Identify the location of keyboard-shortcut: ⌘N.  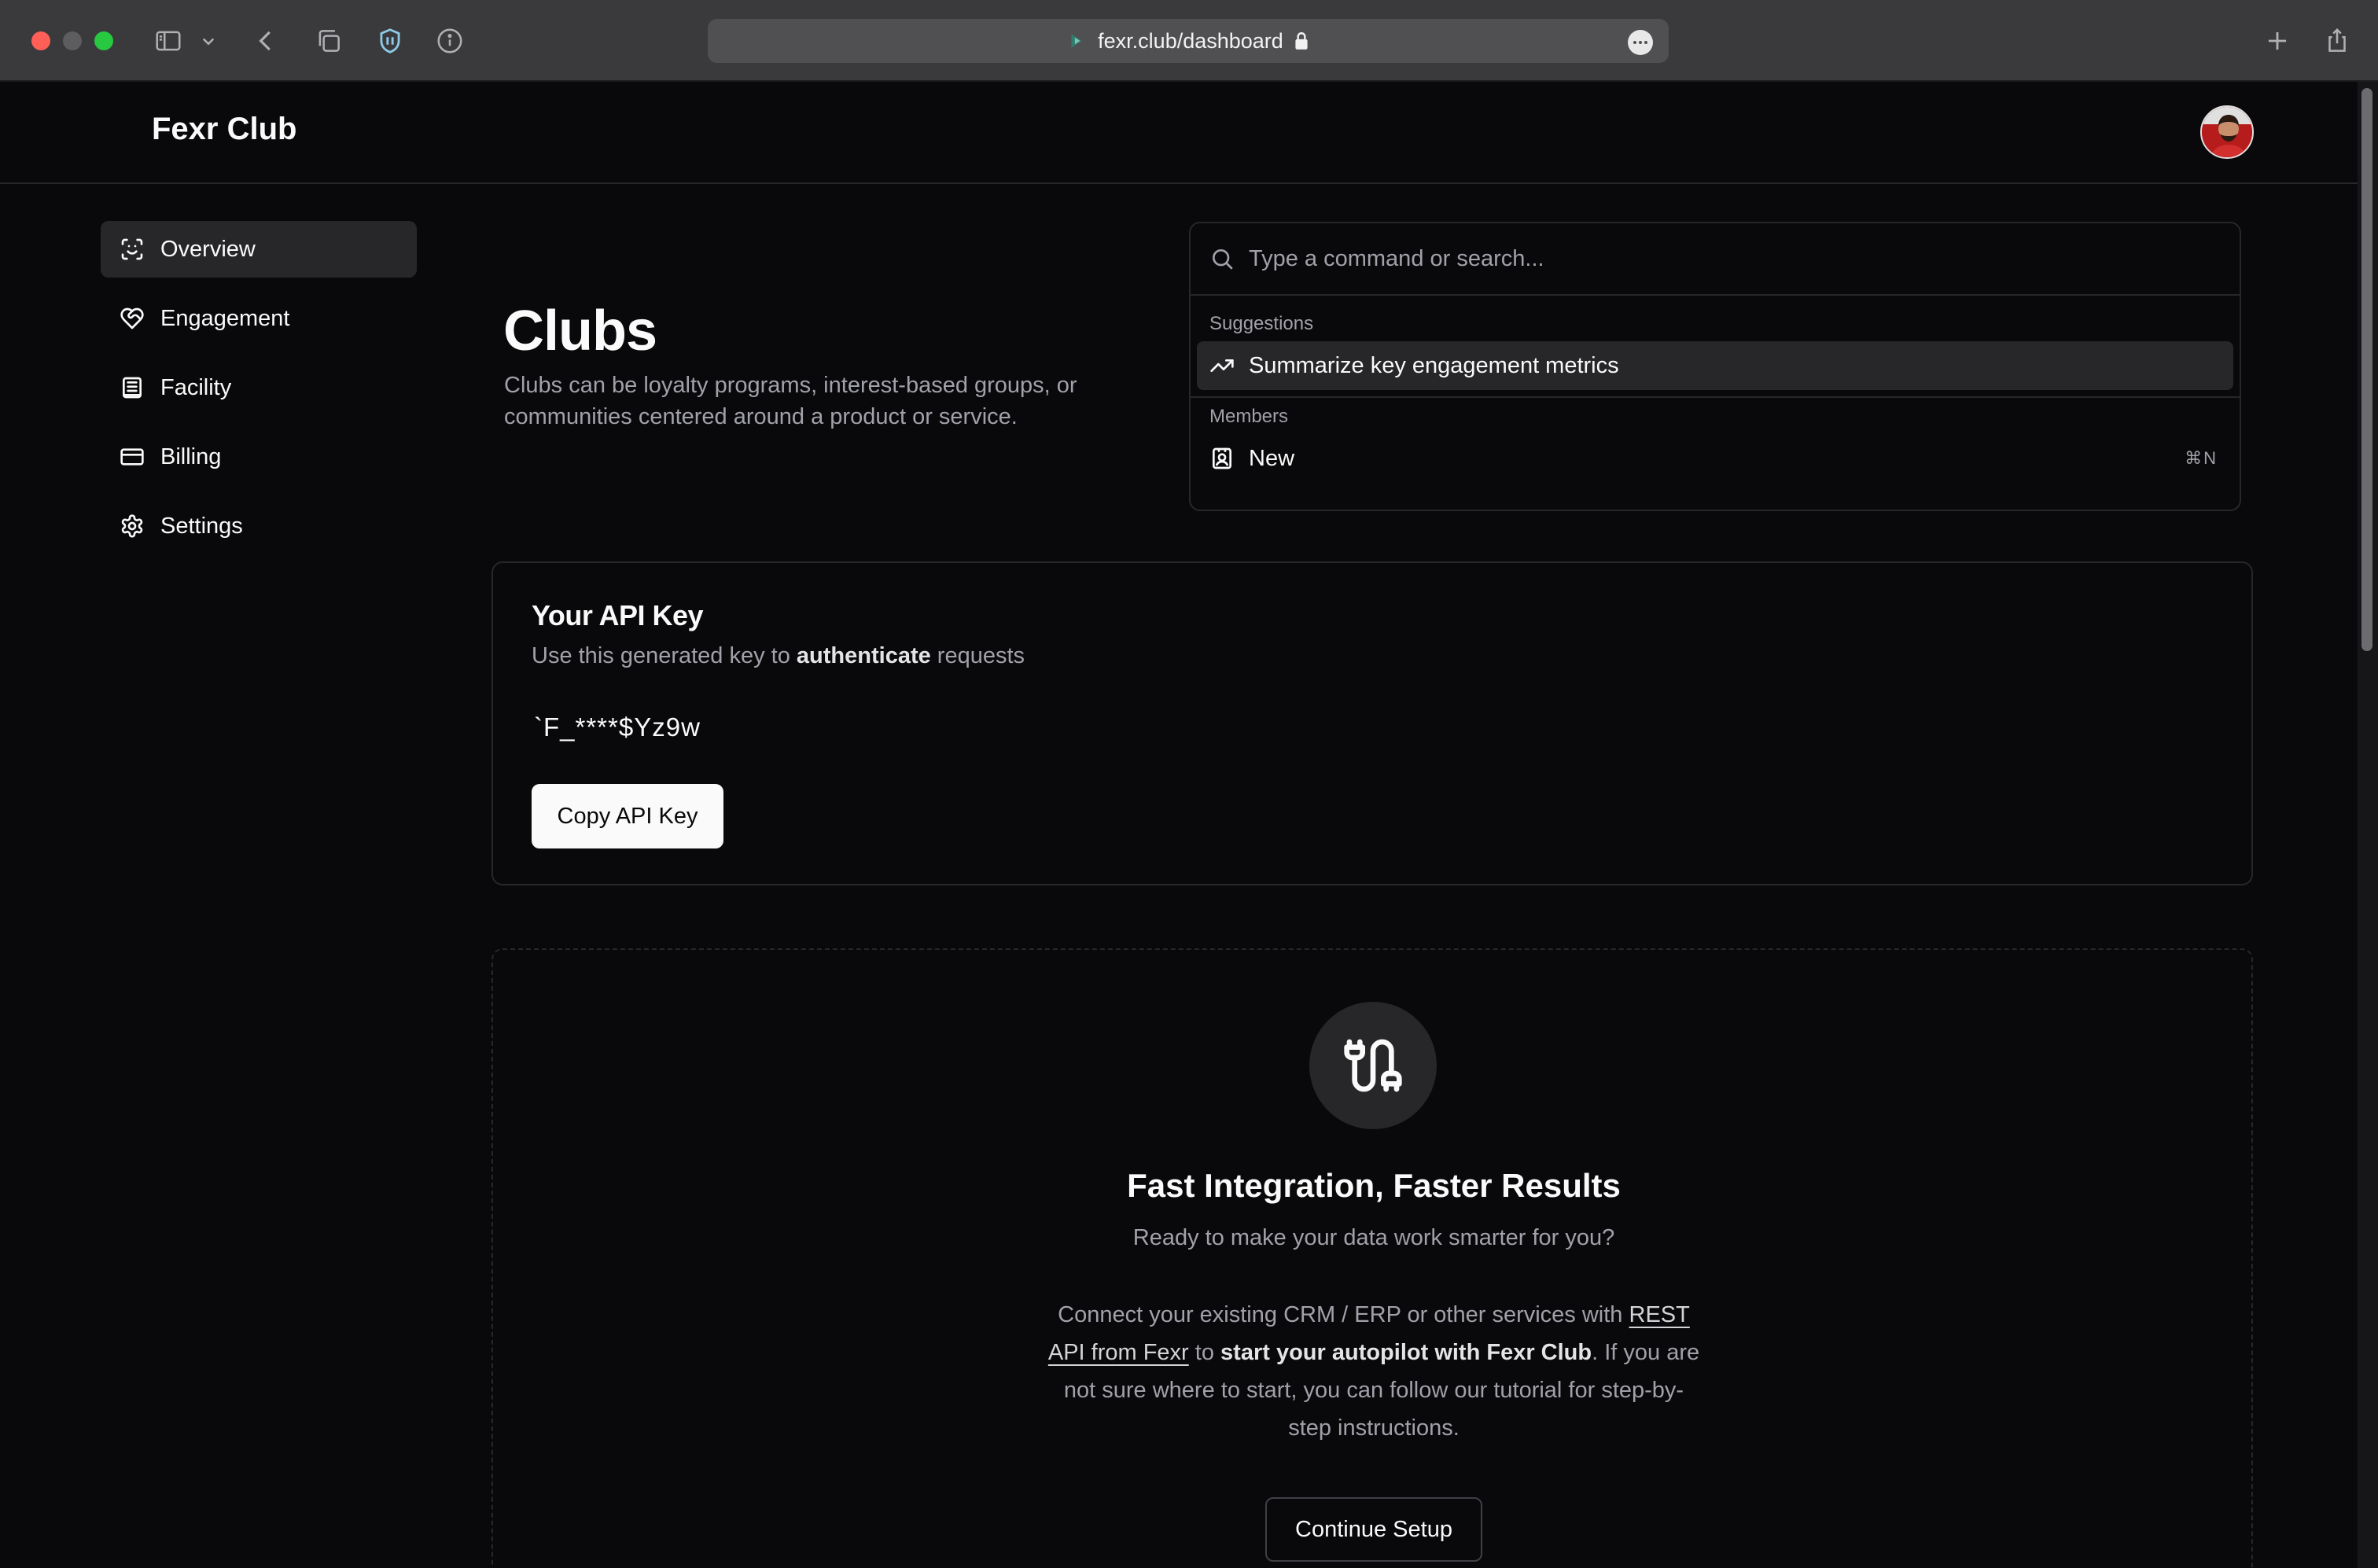
(2201, 458).